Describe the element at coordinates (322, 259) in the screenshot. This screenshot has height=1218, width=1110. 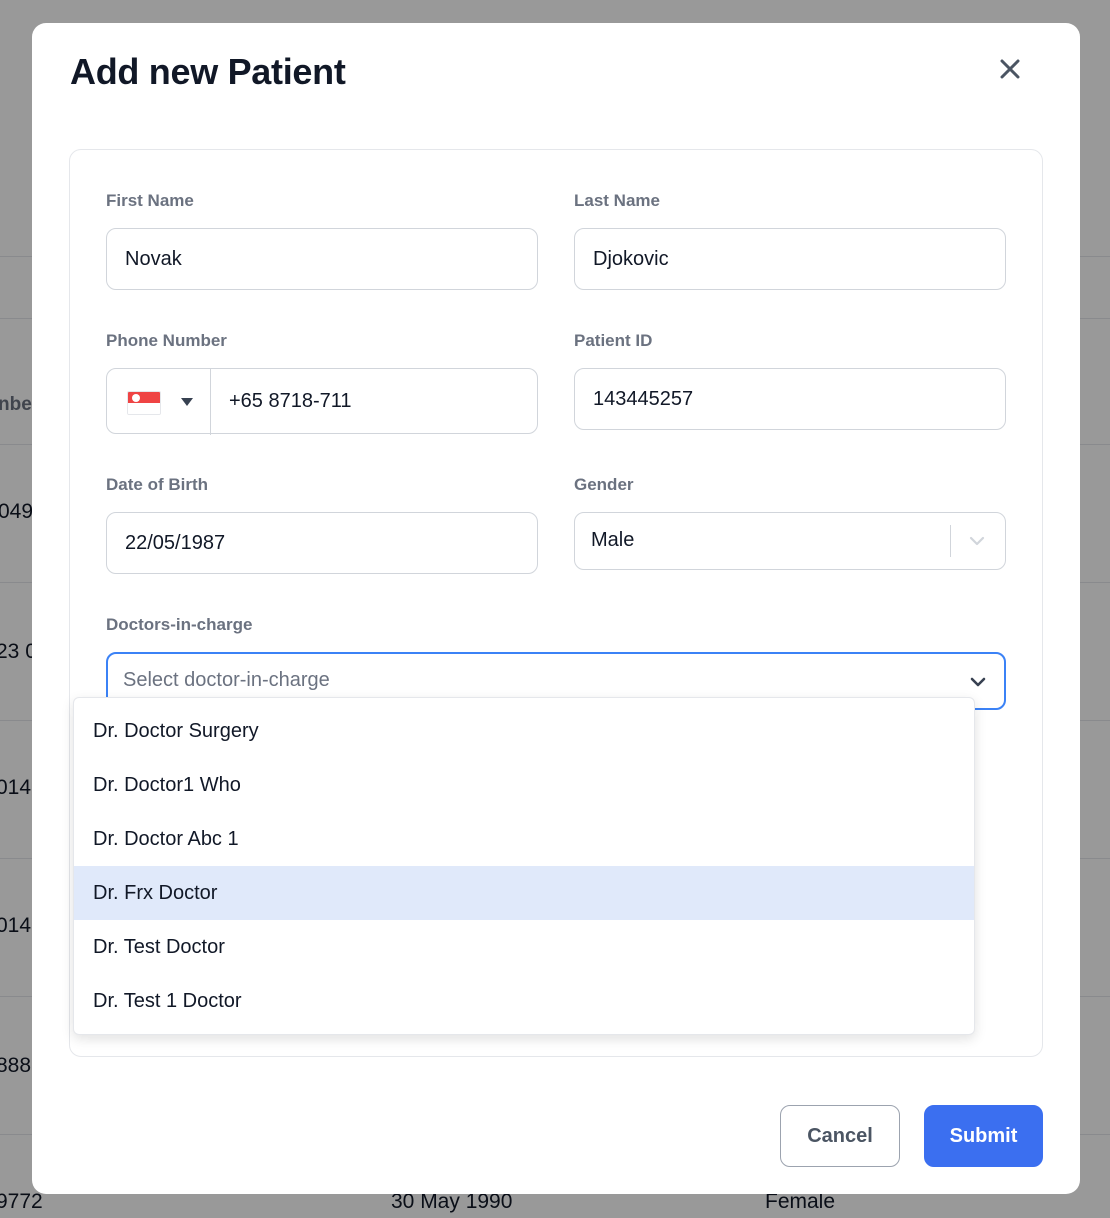
I see `first-name-input` at that location.